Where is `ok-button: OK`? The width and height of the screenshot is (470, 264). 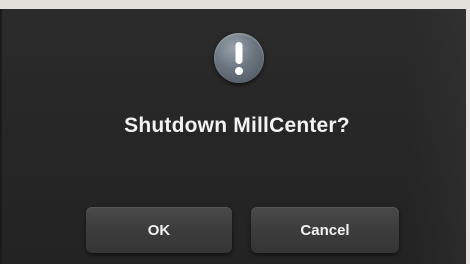
ok-button: OK is located at coordinates (159, 230).